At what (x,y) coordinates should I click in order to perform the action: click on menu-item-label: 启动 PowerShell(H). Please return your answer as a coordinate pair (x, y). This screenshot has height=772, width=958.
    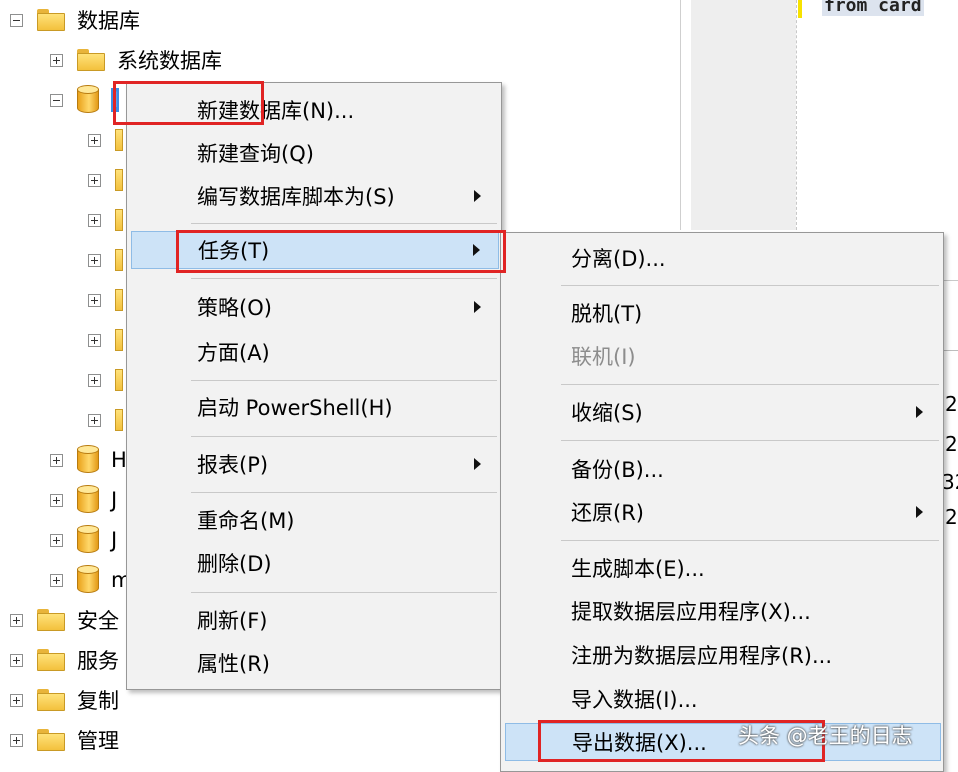
    Looking at the image, I should click on (295, 408).